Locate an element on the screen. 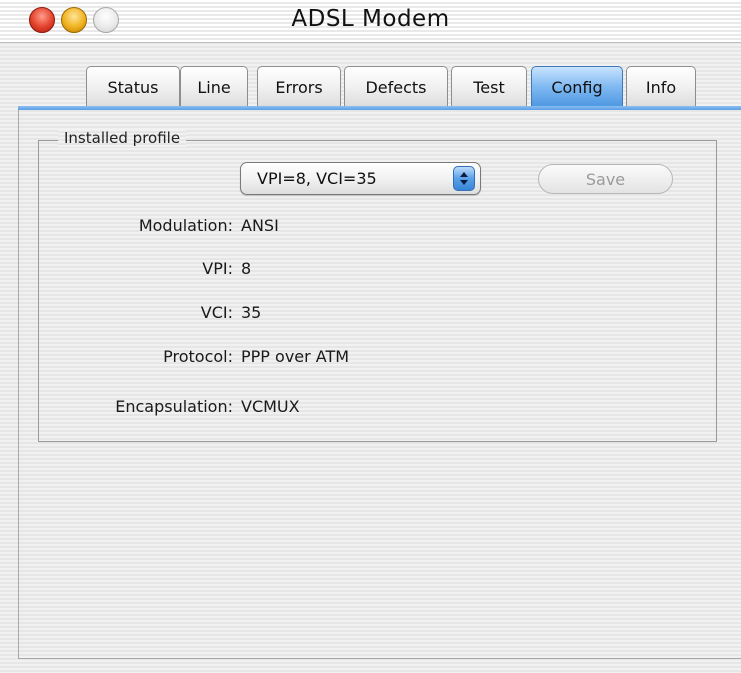 The height and width of the screenshot is (673, 741). tab-errors: Errors is located at coordinates (299, 86).